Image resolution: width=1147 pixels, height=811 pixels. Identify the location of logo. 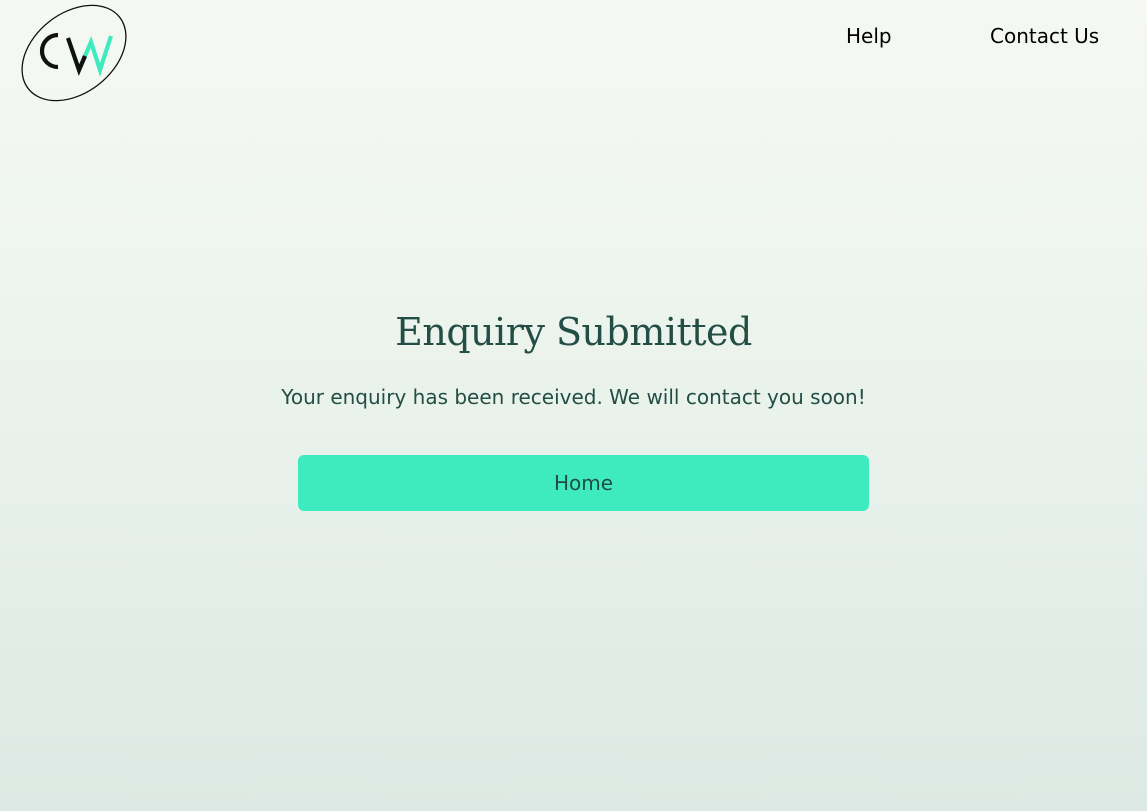
(74, 53).